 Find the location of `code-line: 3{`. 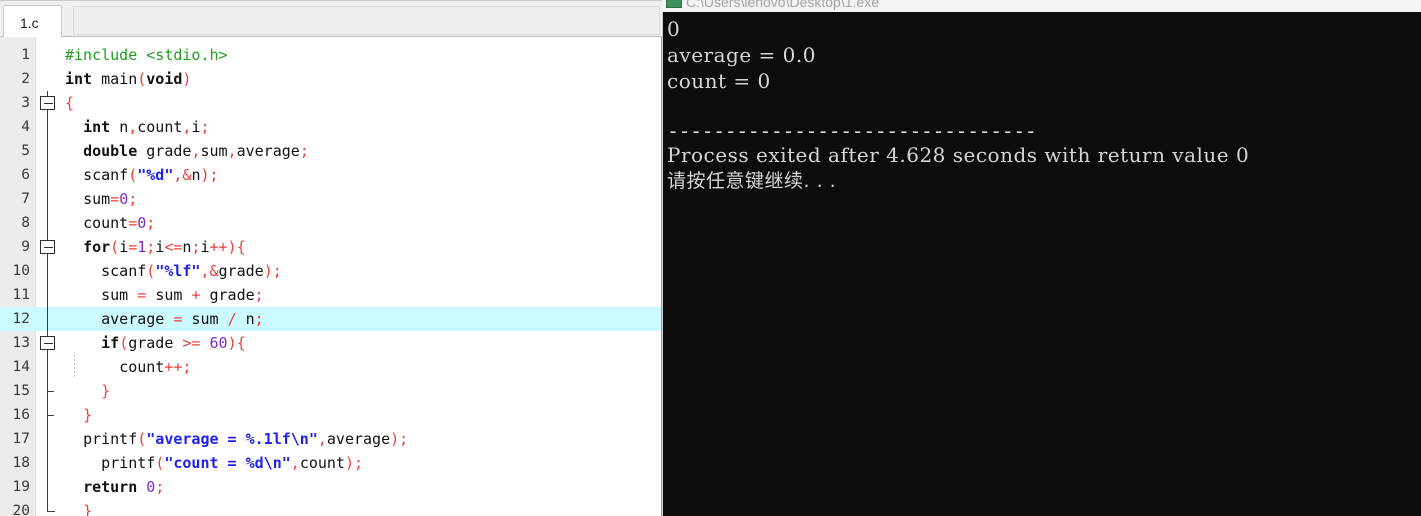

code-line: 3{ is located at coordinates (330, 103).